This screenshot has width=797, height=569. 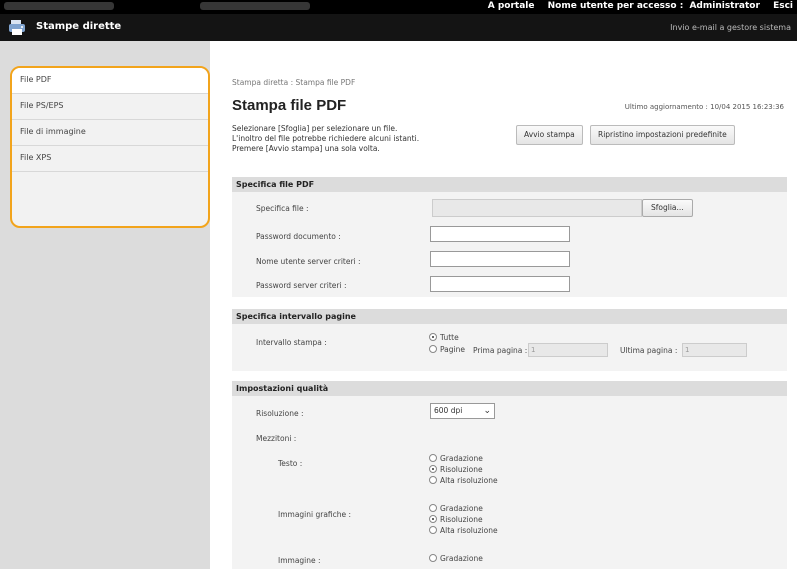 I want to click on sidebar-item-xps: File XPS, so click(x=110, y=159).